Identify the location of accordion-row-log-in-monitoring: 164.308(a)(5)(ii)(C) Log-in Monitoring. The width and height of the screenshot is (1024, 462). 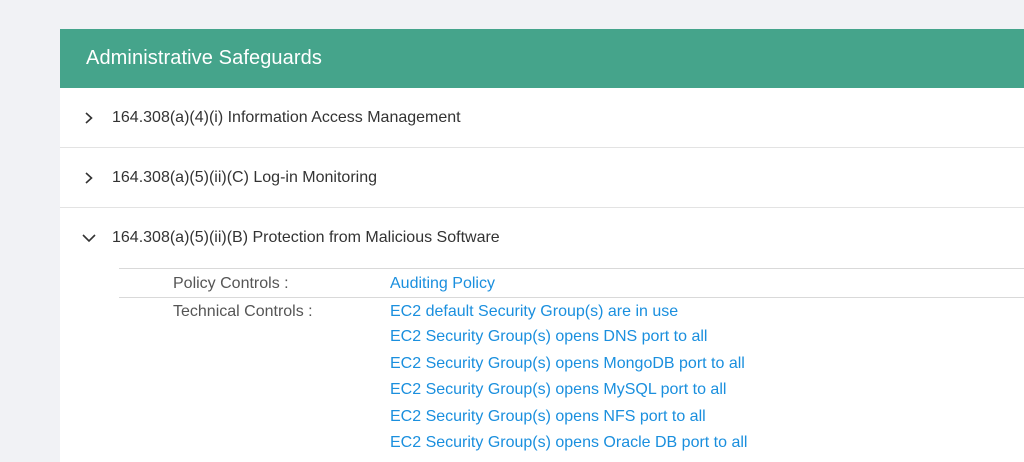
(542, 178).